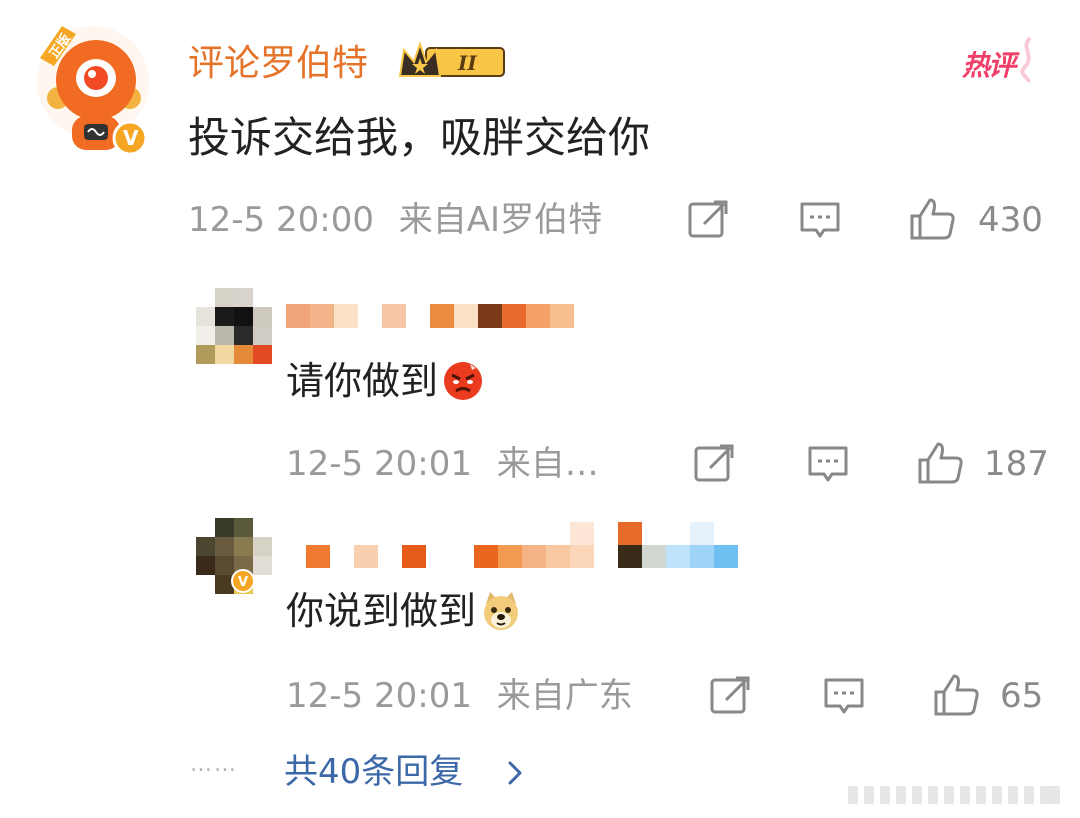 The height and width of the screenshot is (818, 1080). I want to click on verified-badge-icon: V, so click(243, 581).